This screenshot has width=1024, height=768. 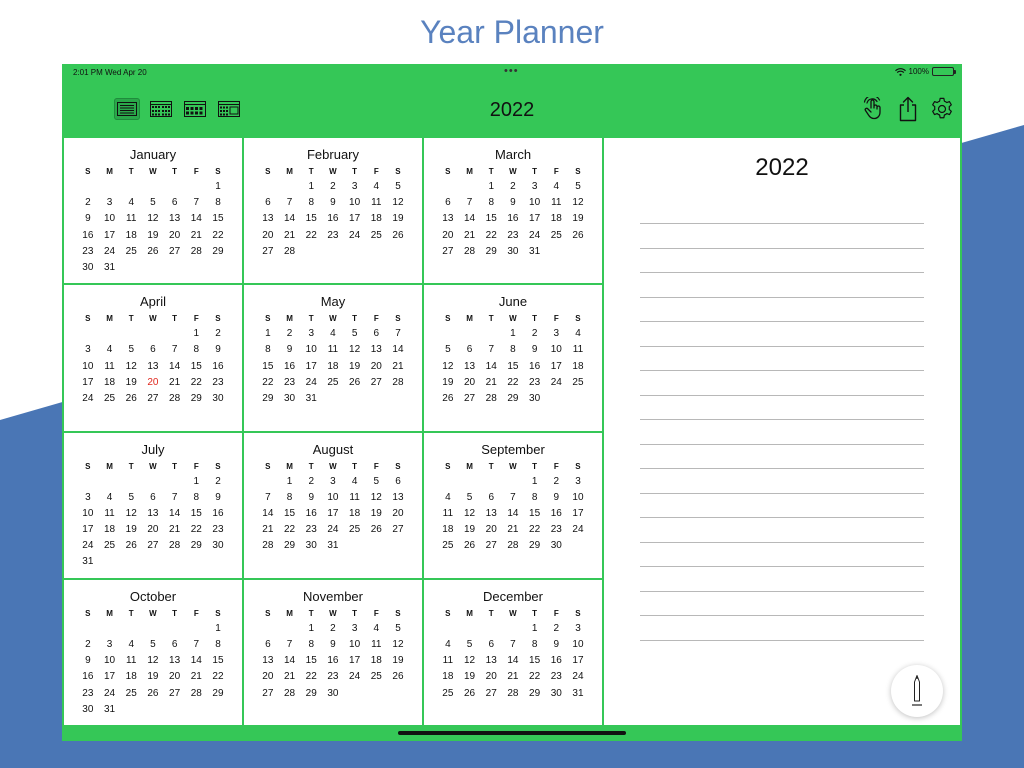 I want to click on calendar-day: 17, so click(x=355, y=661).